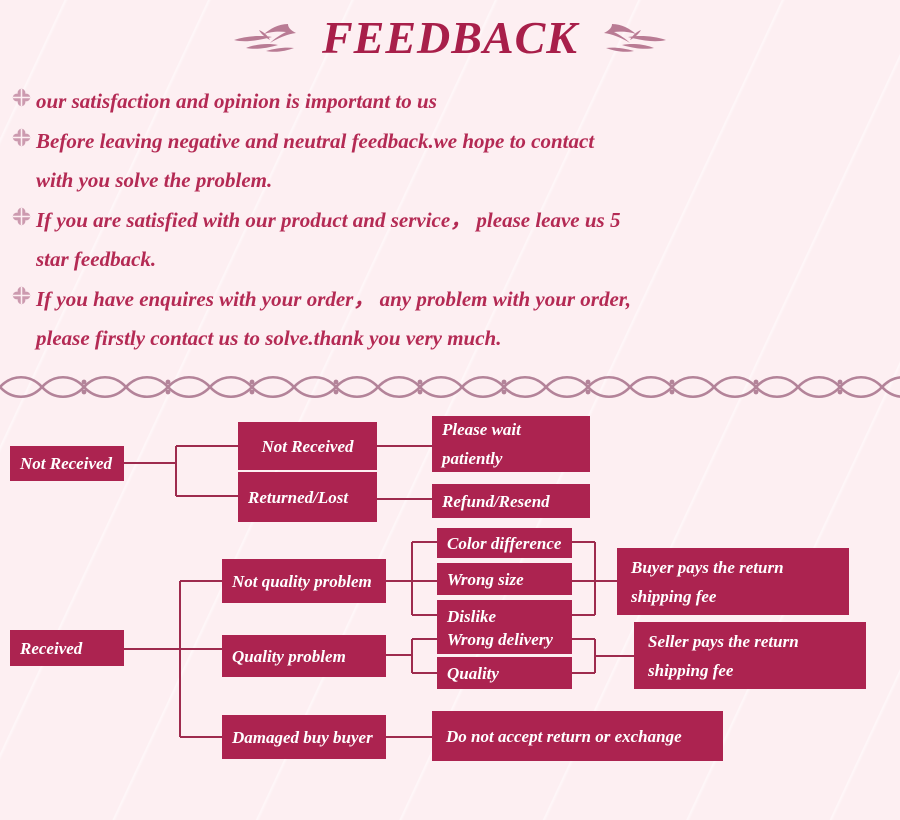 This screenshot has width=900, height=820. I want to click on flow-node-line: Seller pays the return, so click(723, 641).